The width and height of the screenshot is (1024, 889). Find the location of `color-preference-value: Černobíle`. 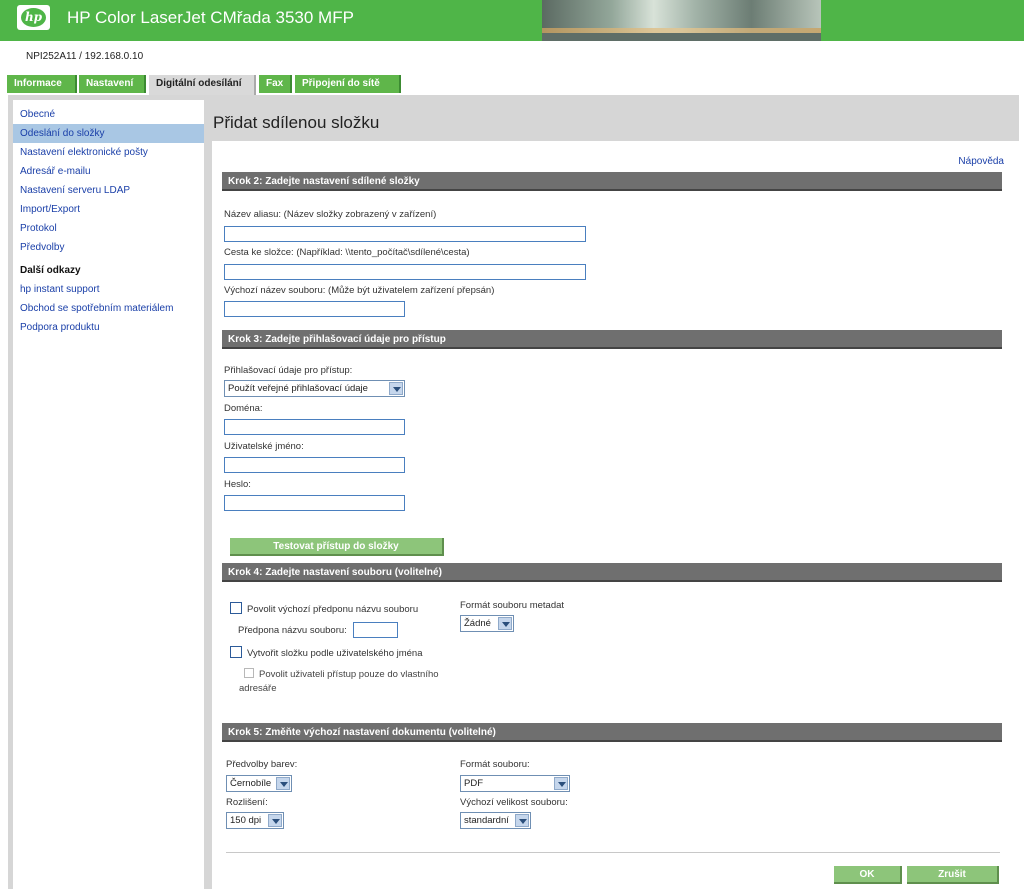

color-preference-value: Černobíle is located at coordinates (251, 783).